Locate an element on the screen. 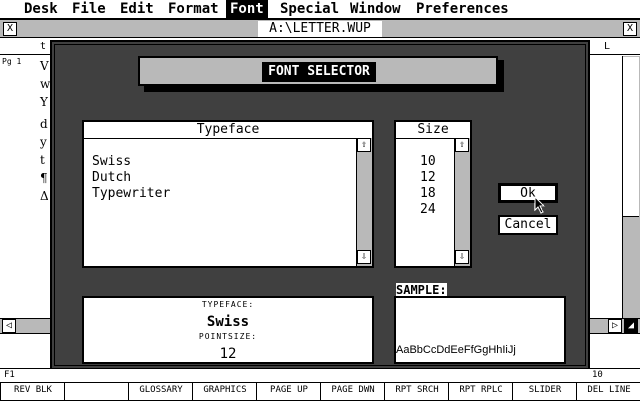 This screenshot has width=640, height=401. size-list: Size 10 12 18 24 ⇧ ⇩ is located at coordinates (433, 194).